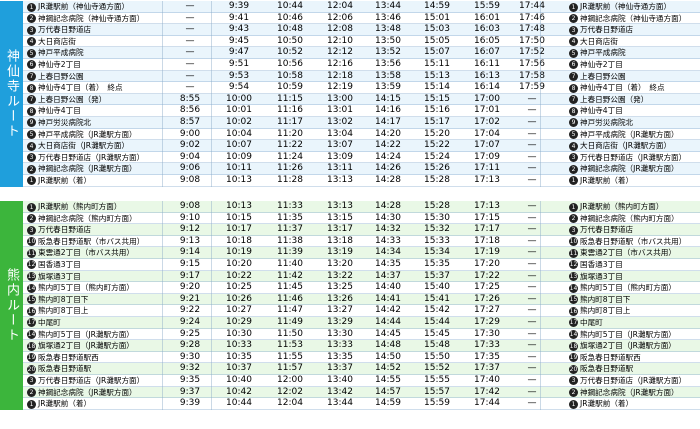 The height and width of the screenshot is (429, 700). Describe the element at coordinates (437, 17) in the screenshot. I see `departure-time: 15:01` at that location.